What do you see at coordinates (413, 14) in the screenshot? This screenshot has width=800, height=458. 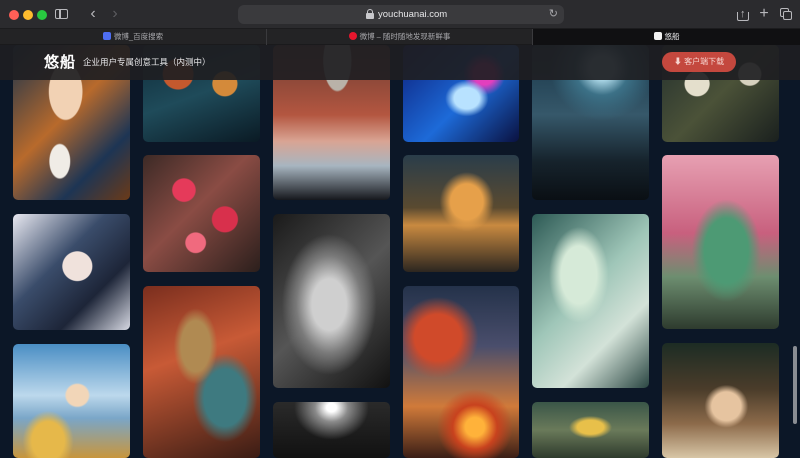 I see `url-text: youchuanai.com` at bounding box center [413, 14].